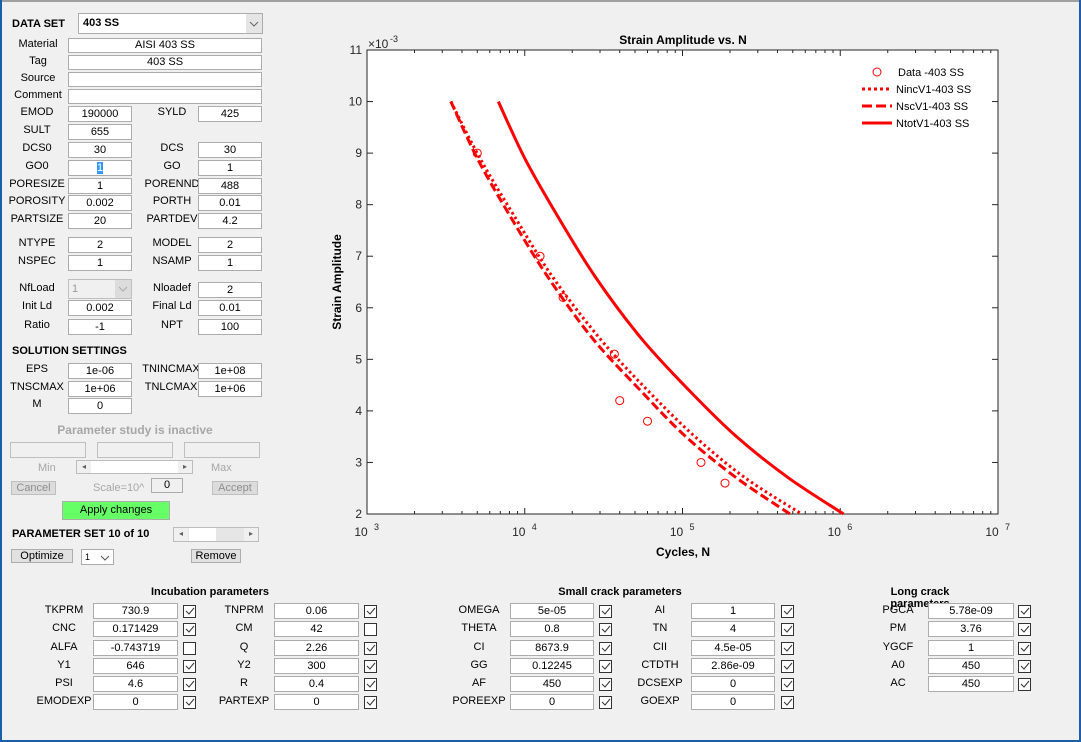 This screenshot has height=742, width=1081. Describe the element at coordinates (210, 592) in the screenshot. I see `incubation-title: Incubation parameters` at that location.